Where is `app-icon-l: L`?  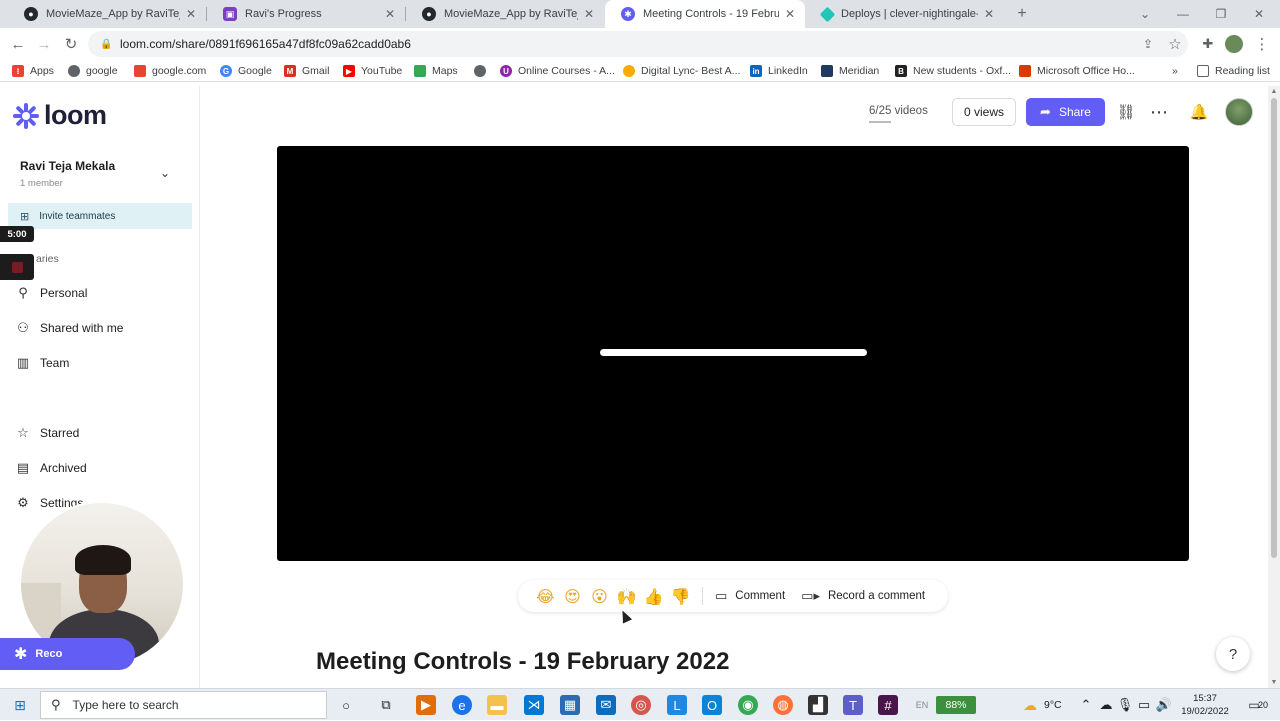
app-icon-l: L is located at coordinates (677, 705).